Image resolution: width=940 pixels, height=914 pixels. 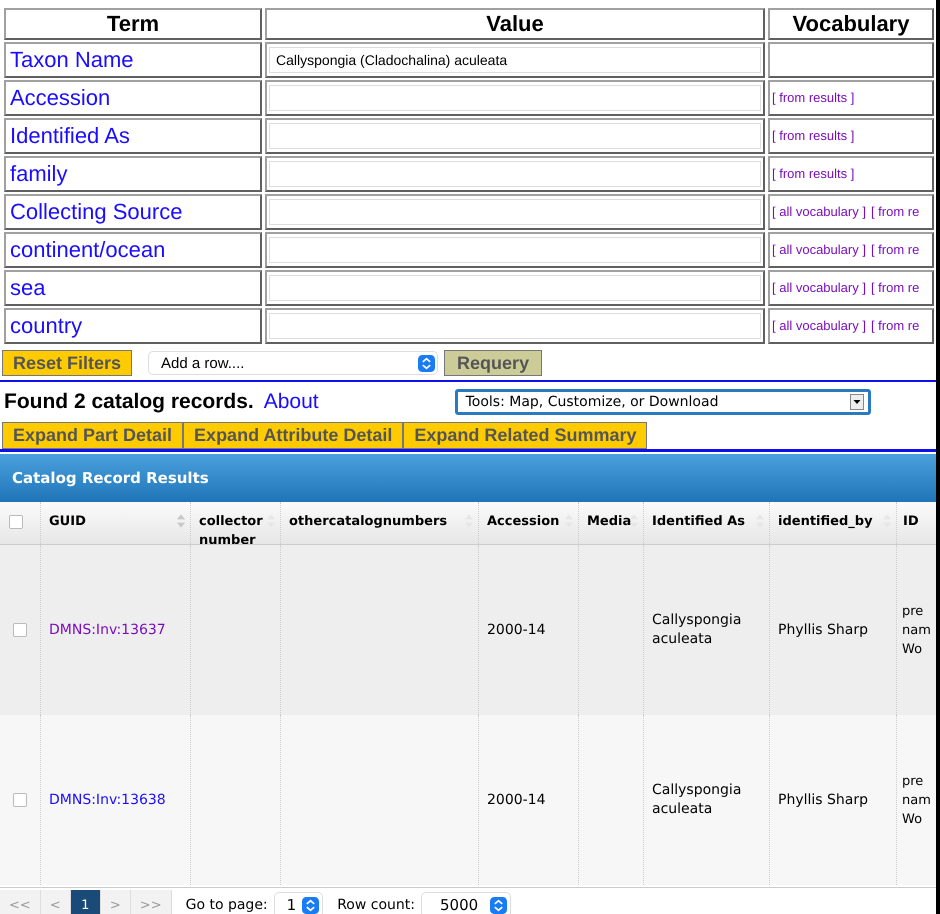 I want to click on row-count-label: Row count:, so click(x=376, y=905).